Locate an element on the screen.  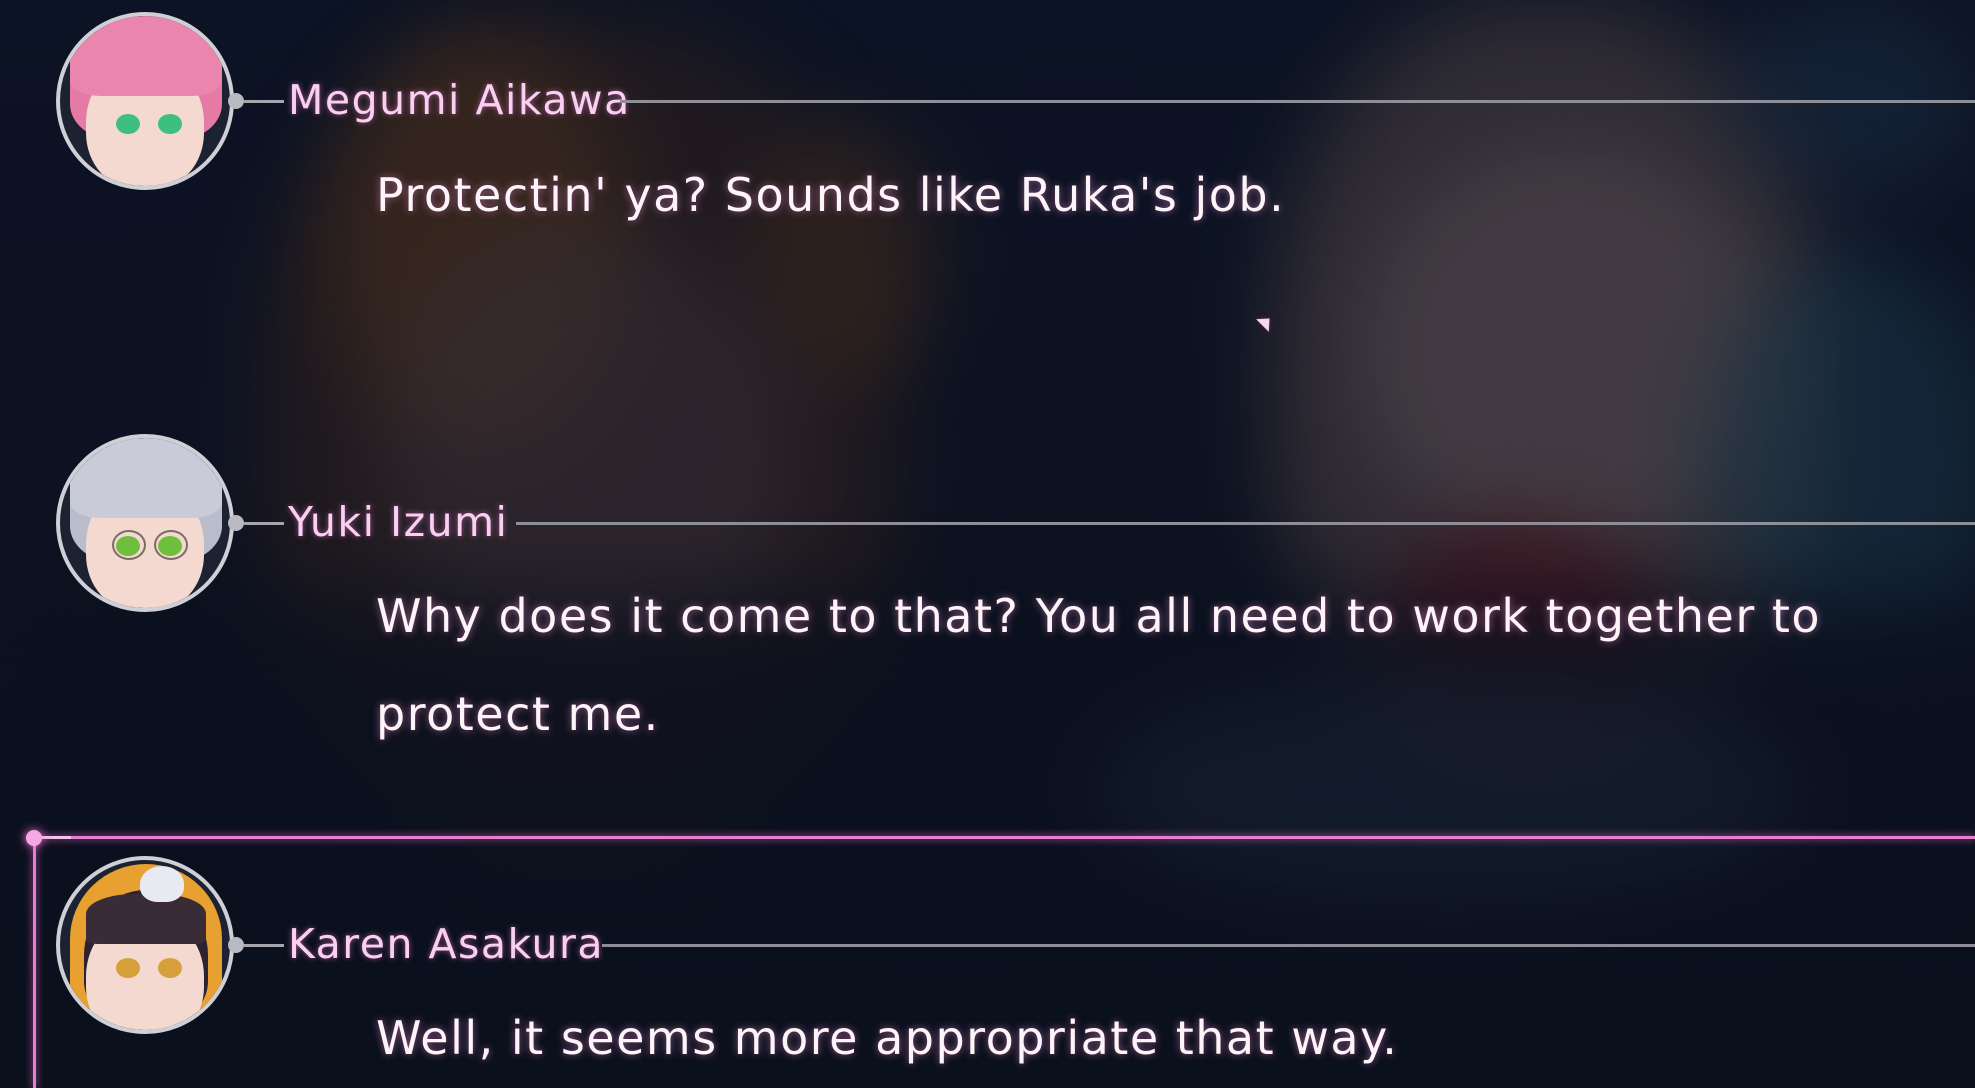
current-line-marker is located at coordinates (1000, 837).